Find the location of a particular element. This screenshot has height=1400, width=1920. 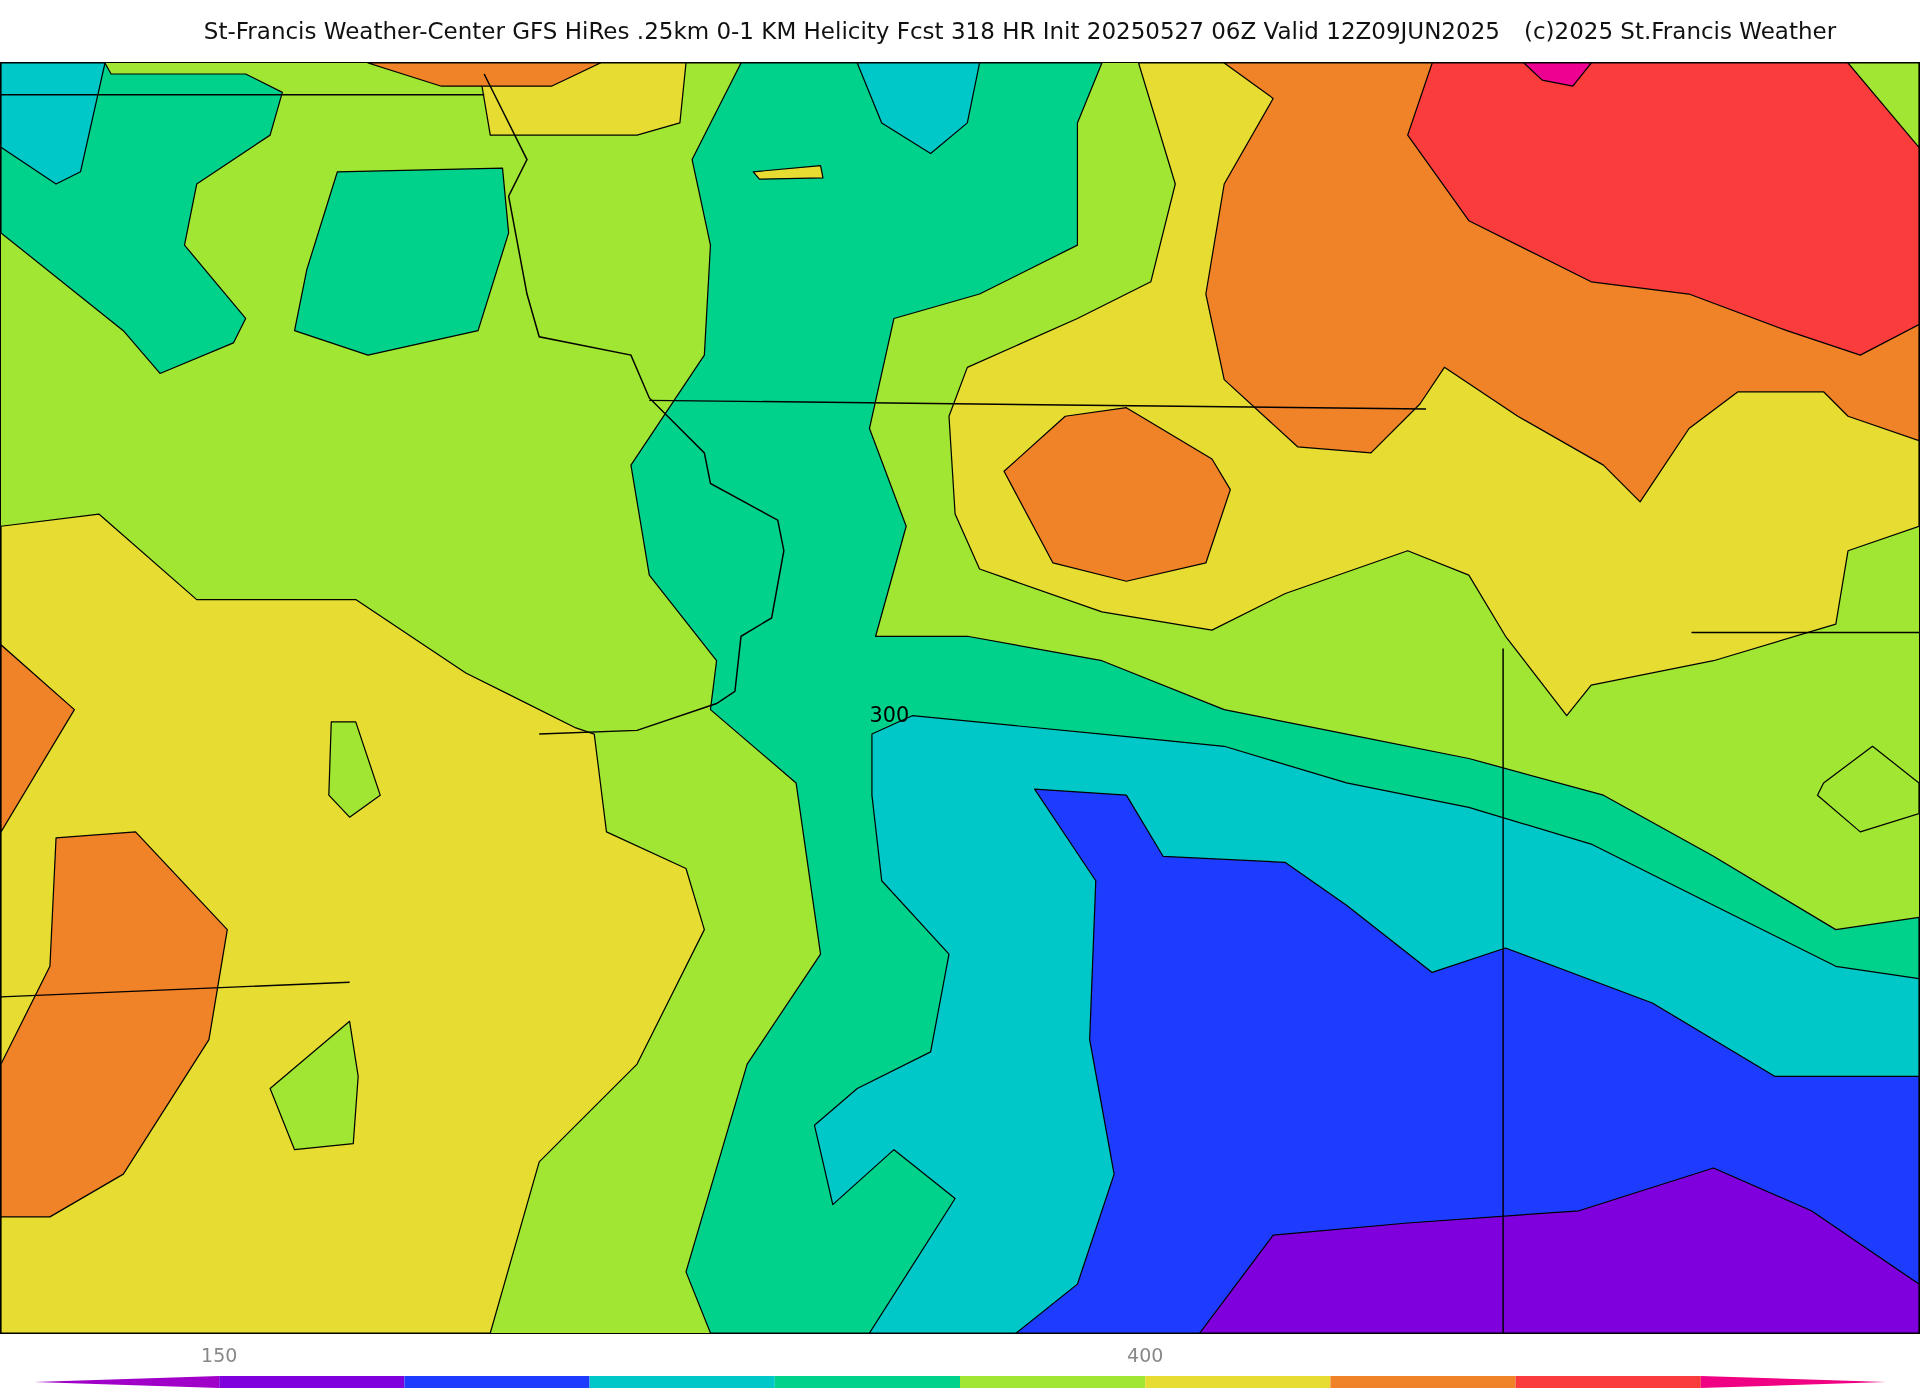

copyright-text: (c)2025 St.Francis Weather is located at coordinates (1680, 31).